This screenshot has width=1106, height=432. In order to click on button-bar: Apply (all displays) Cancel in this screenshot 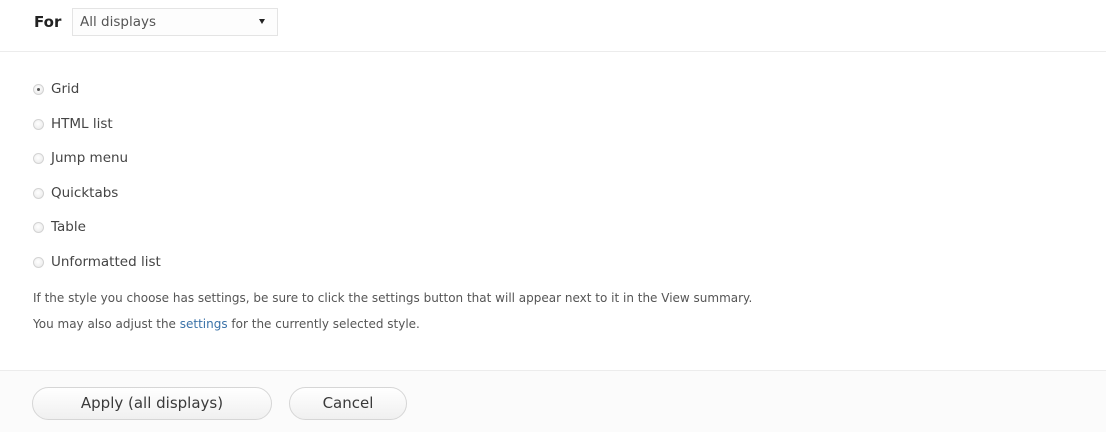, I will do `click(553, 401)`.